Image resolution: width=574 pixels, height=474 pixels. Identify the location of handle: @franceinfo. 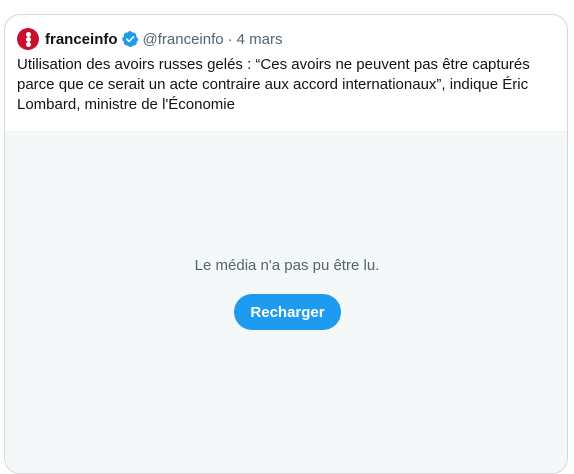
(183, 39).